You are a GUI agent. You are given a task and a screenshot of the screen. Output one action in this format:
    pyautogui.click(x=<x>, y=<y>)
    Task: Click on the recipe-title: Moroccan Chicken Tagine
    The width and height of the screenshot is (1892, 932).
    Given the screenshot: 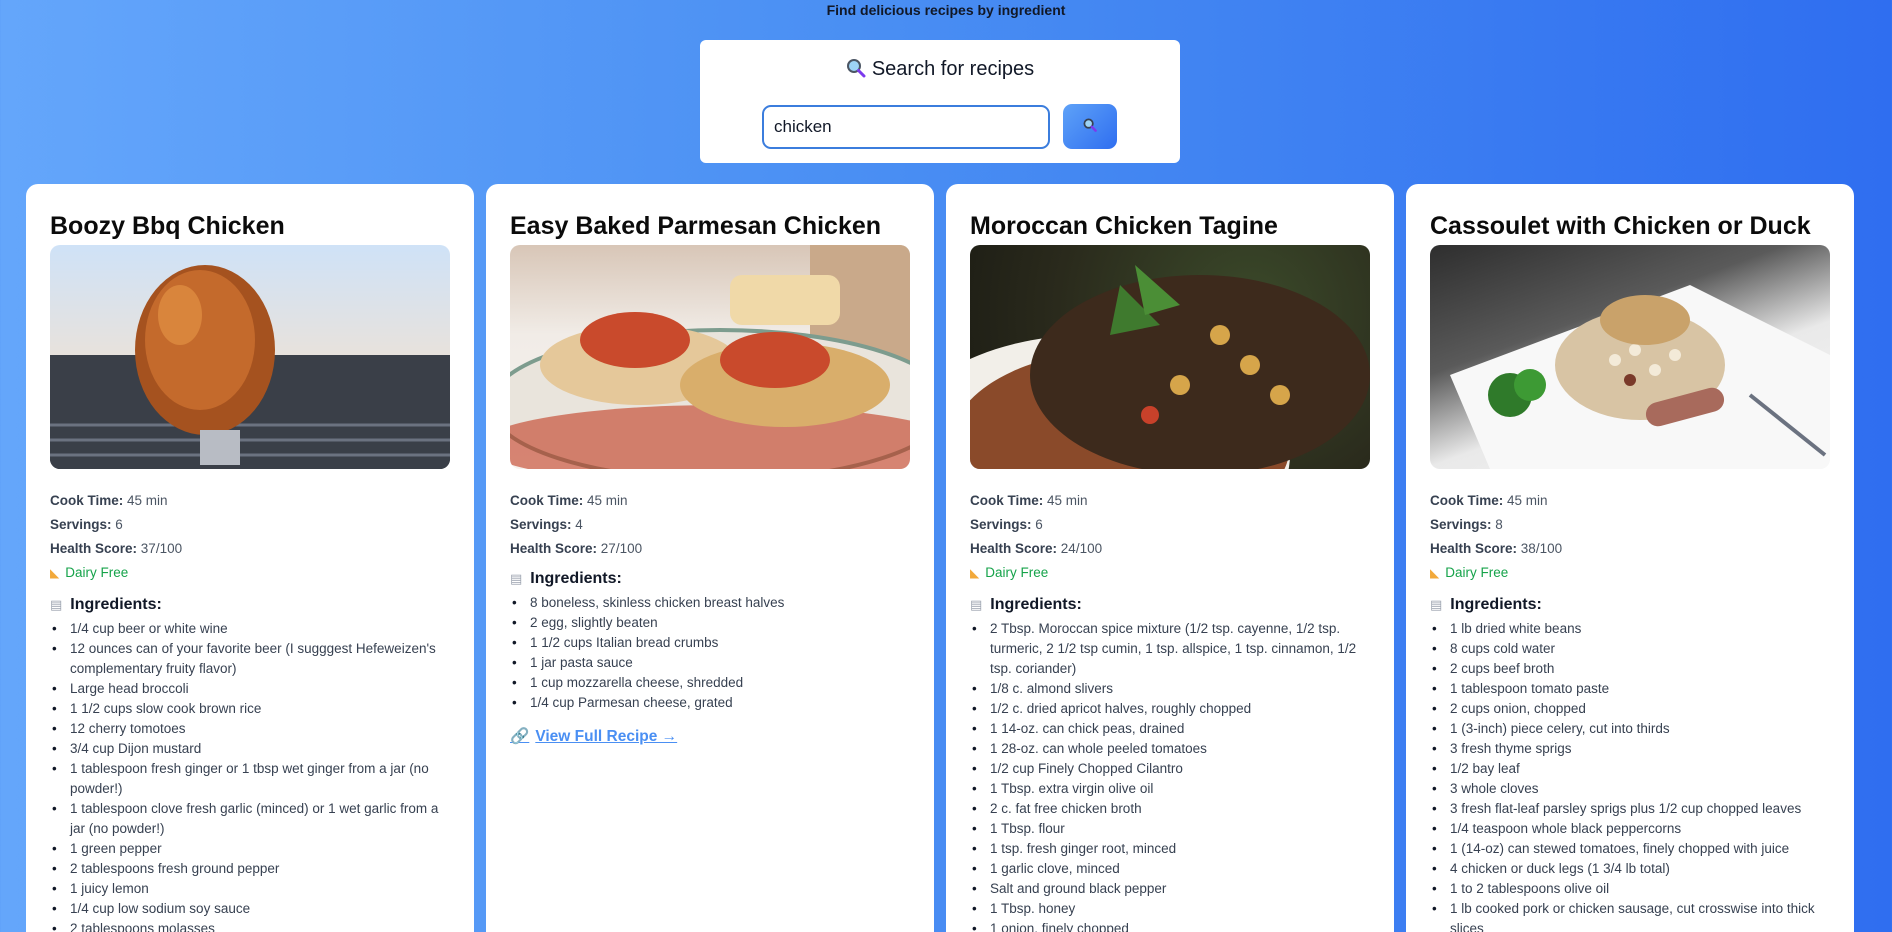 What is the action you would take?
    pyautogui.click(x=1170, y=226)
    